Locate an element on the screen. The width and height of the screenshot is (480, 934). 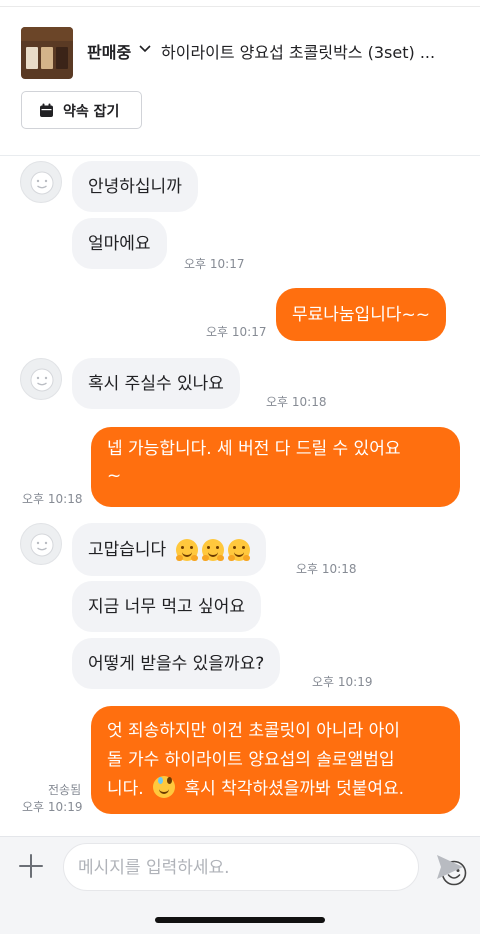
message-text-line: 넵 가능합니다. 세 버전 다 드릴 수 있어요 is located at coordinates (254, 449).